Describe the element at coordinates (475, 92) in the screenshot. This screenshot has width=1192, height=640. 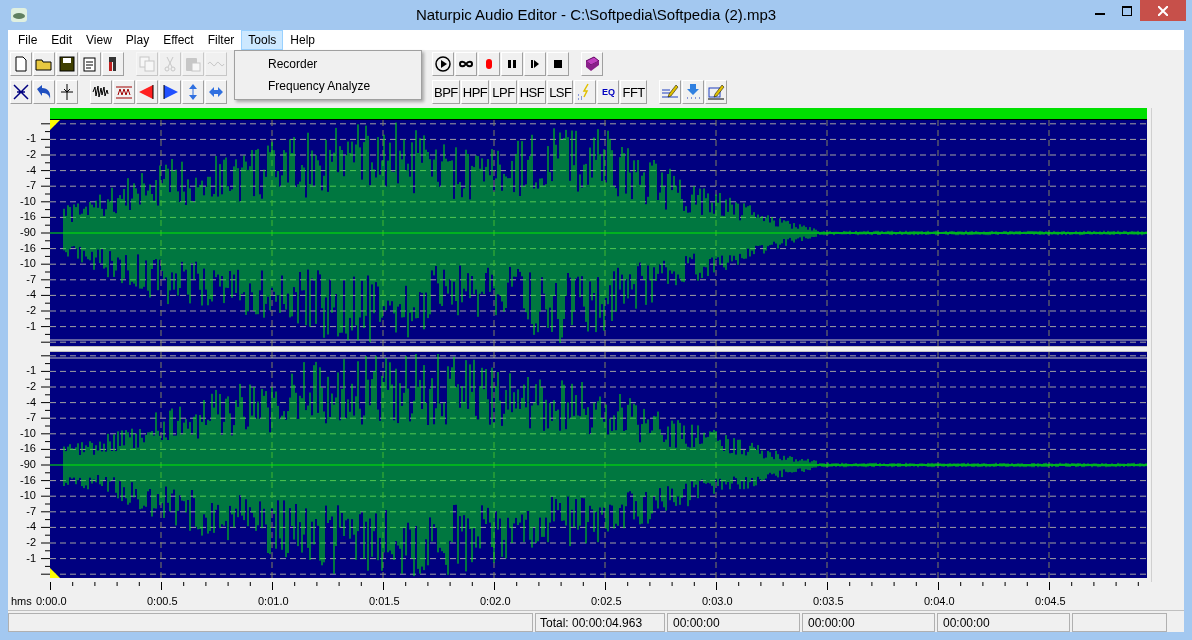
I see `filter-button: HPF` at that location.